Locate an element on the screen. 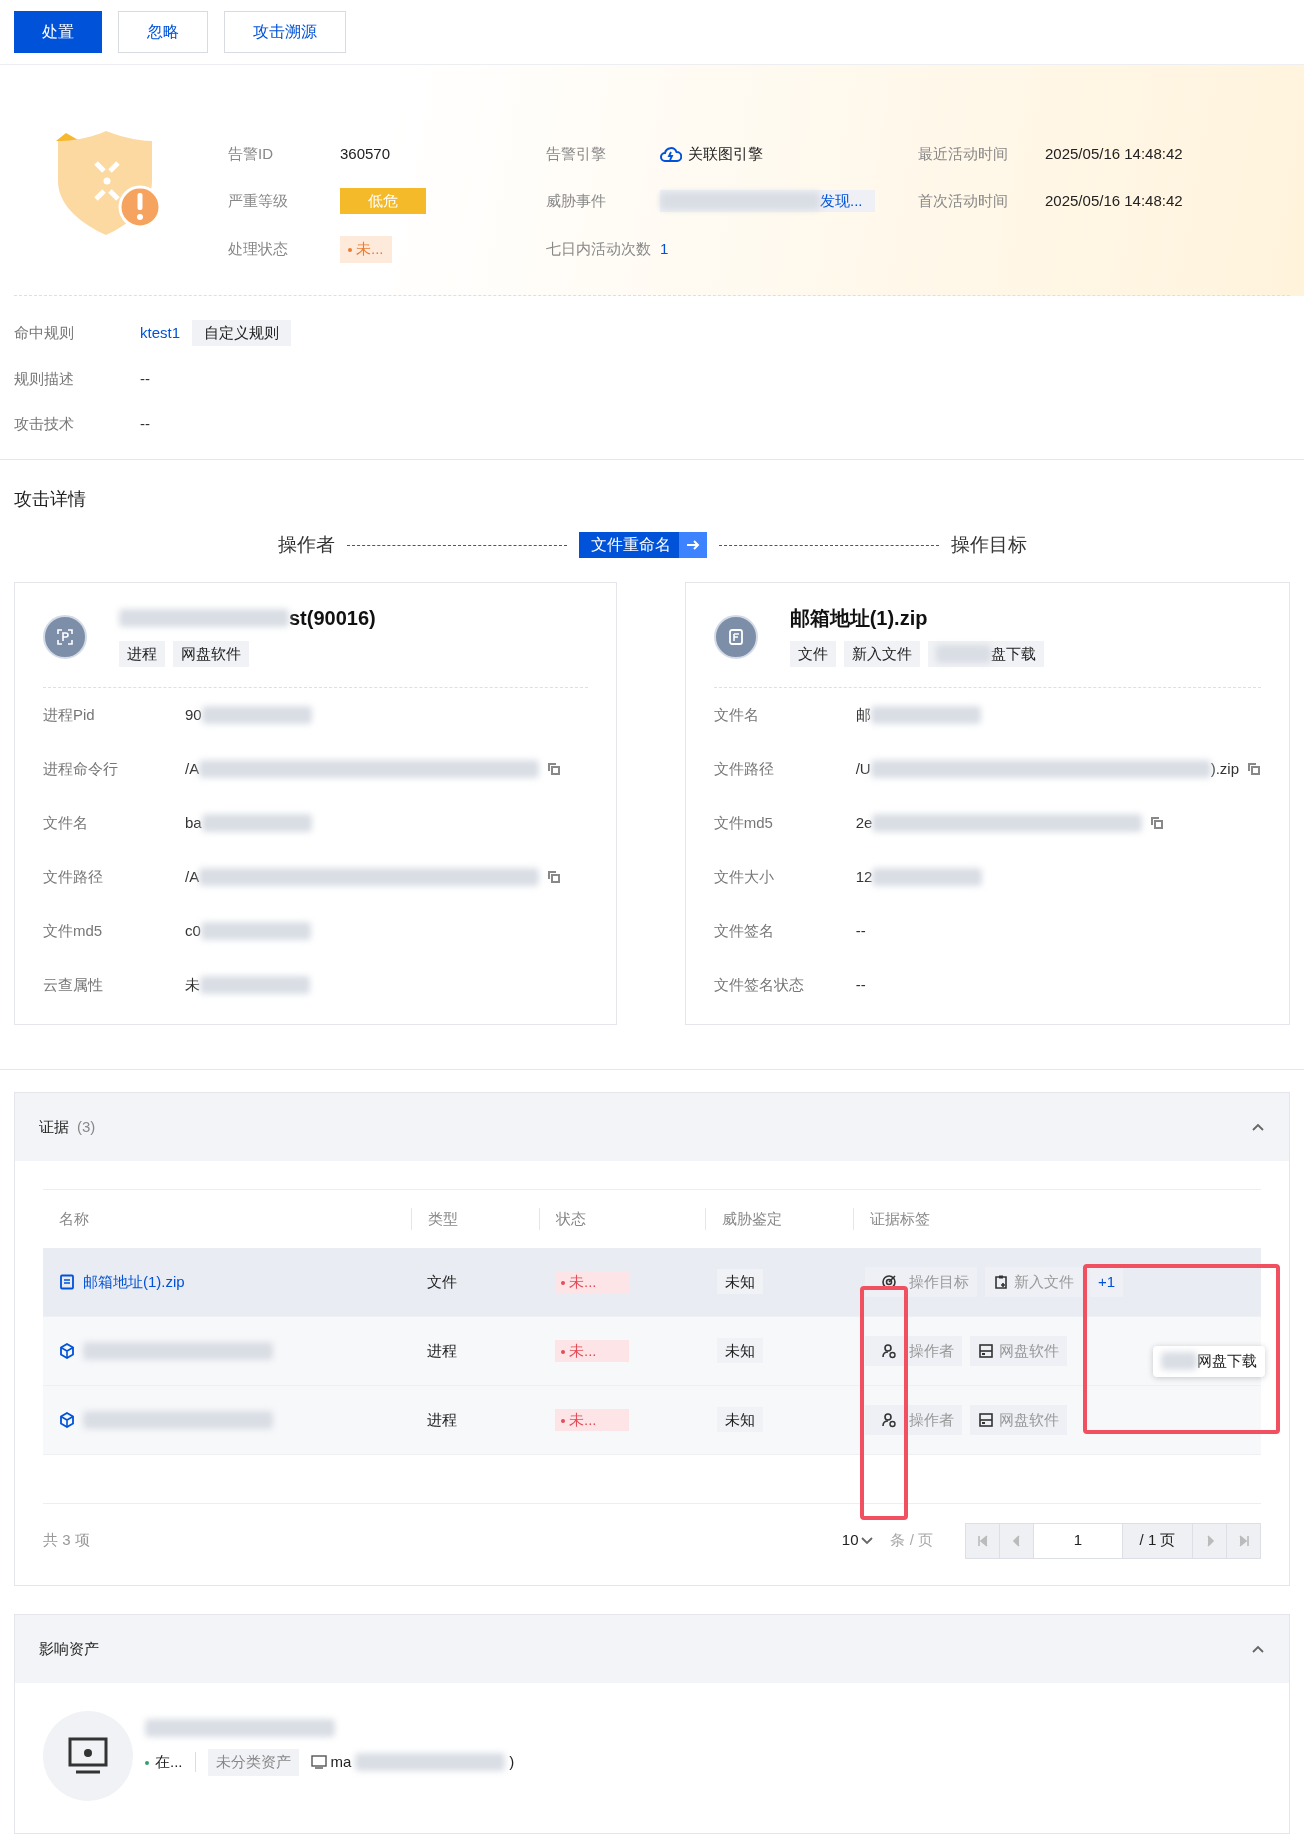  field-value: 90 is located at coordinates (193, 714).